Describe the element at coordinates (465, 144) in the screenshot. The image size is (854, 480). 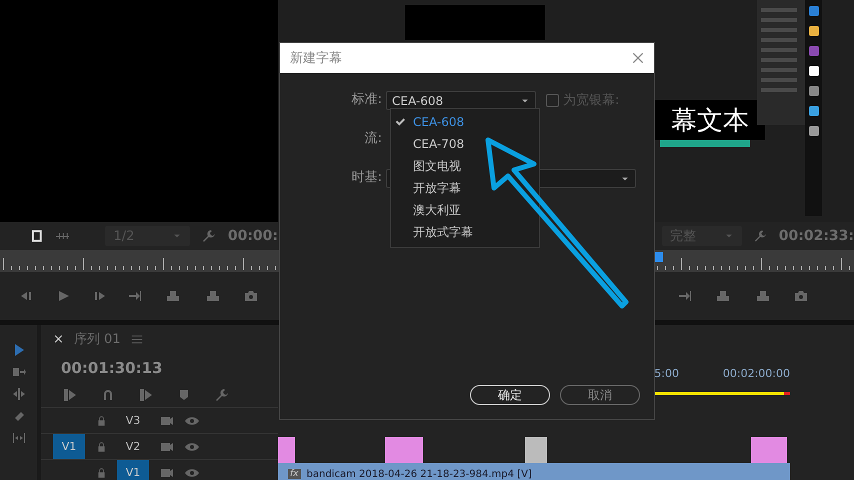
I see `menu-item: CEA-708` at that location.